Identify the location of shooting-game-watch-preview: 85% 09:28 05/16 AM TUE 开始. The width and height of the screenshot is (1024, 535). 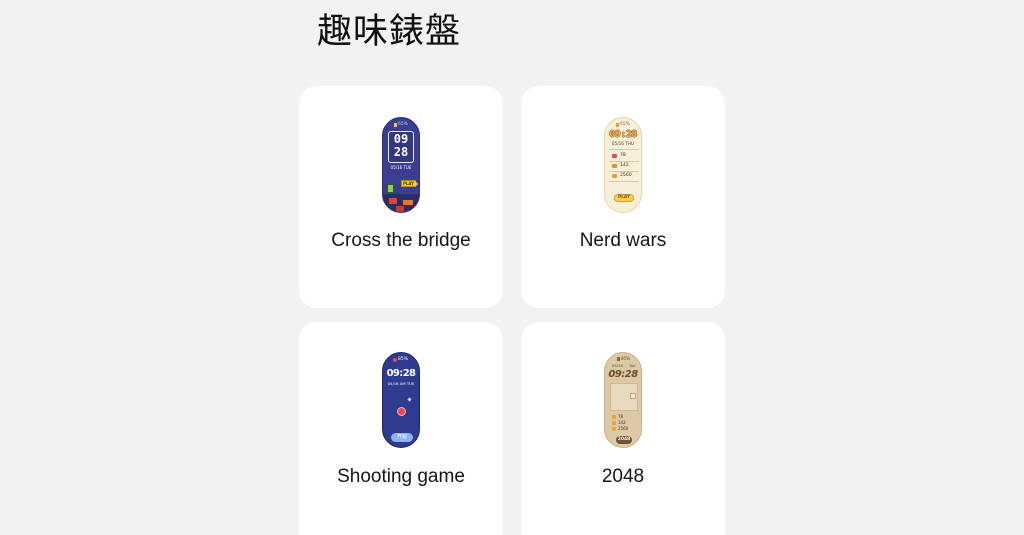
(401, 400).